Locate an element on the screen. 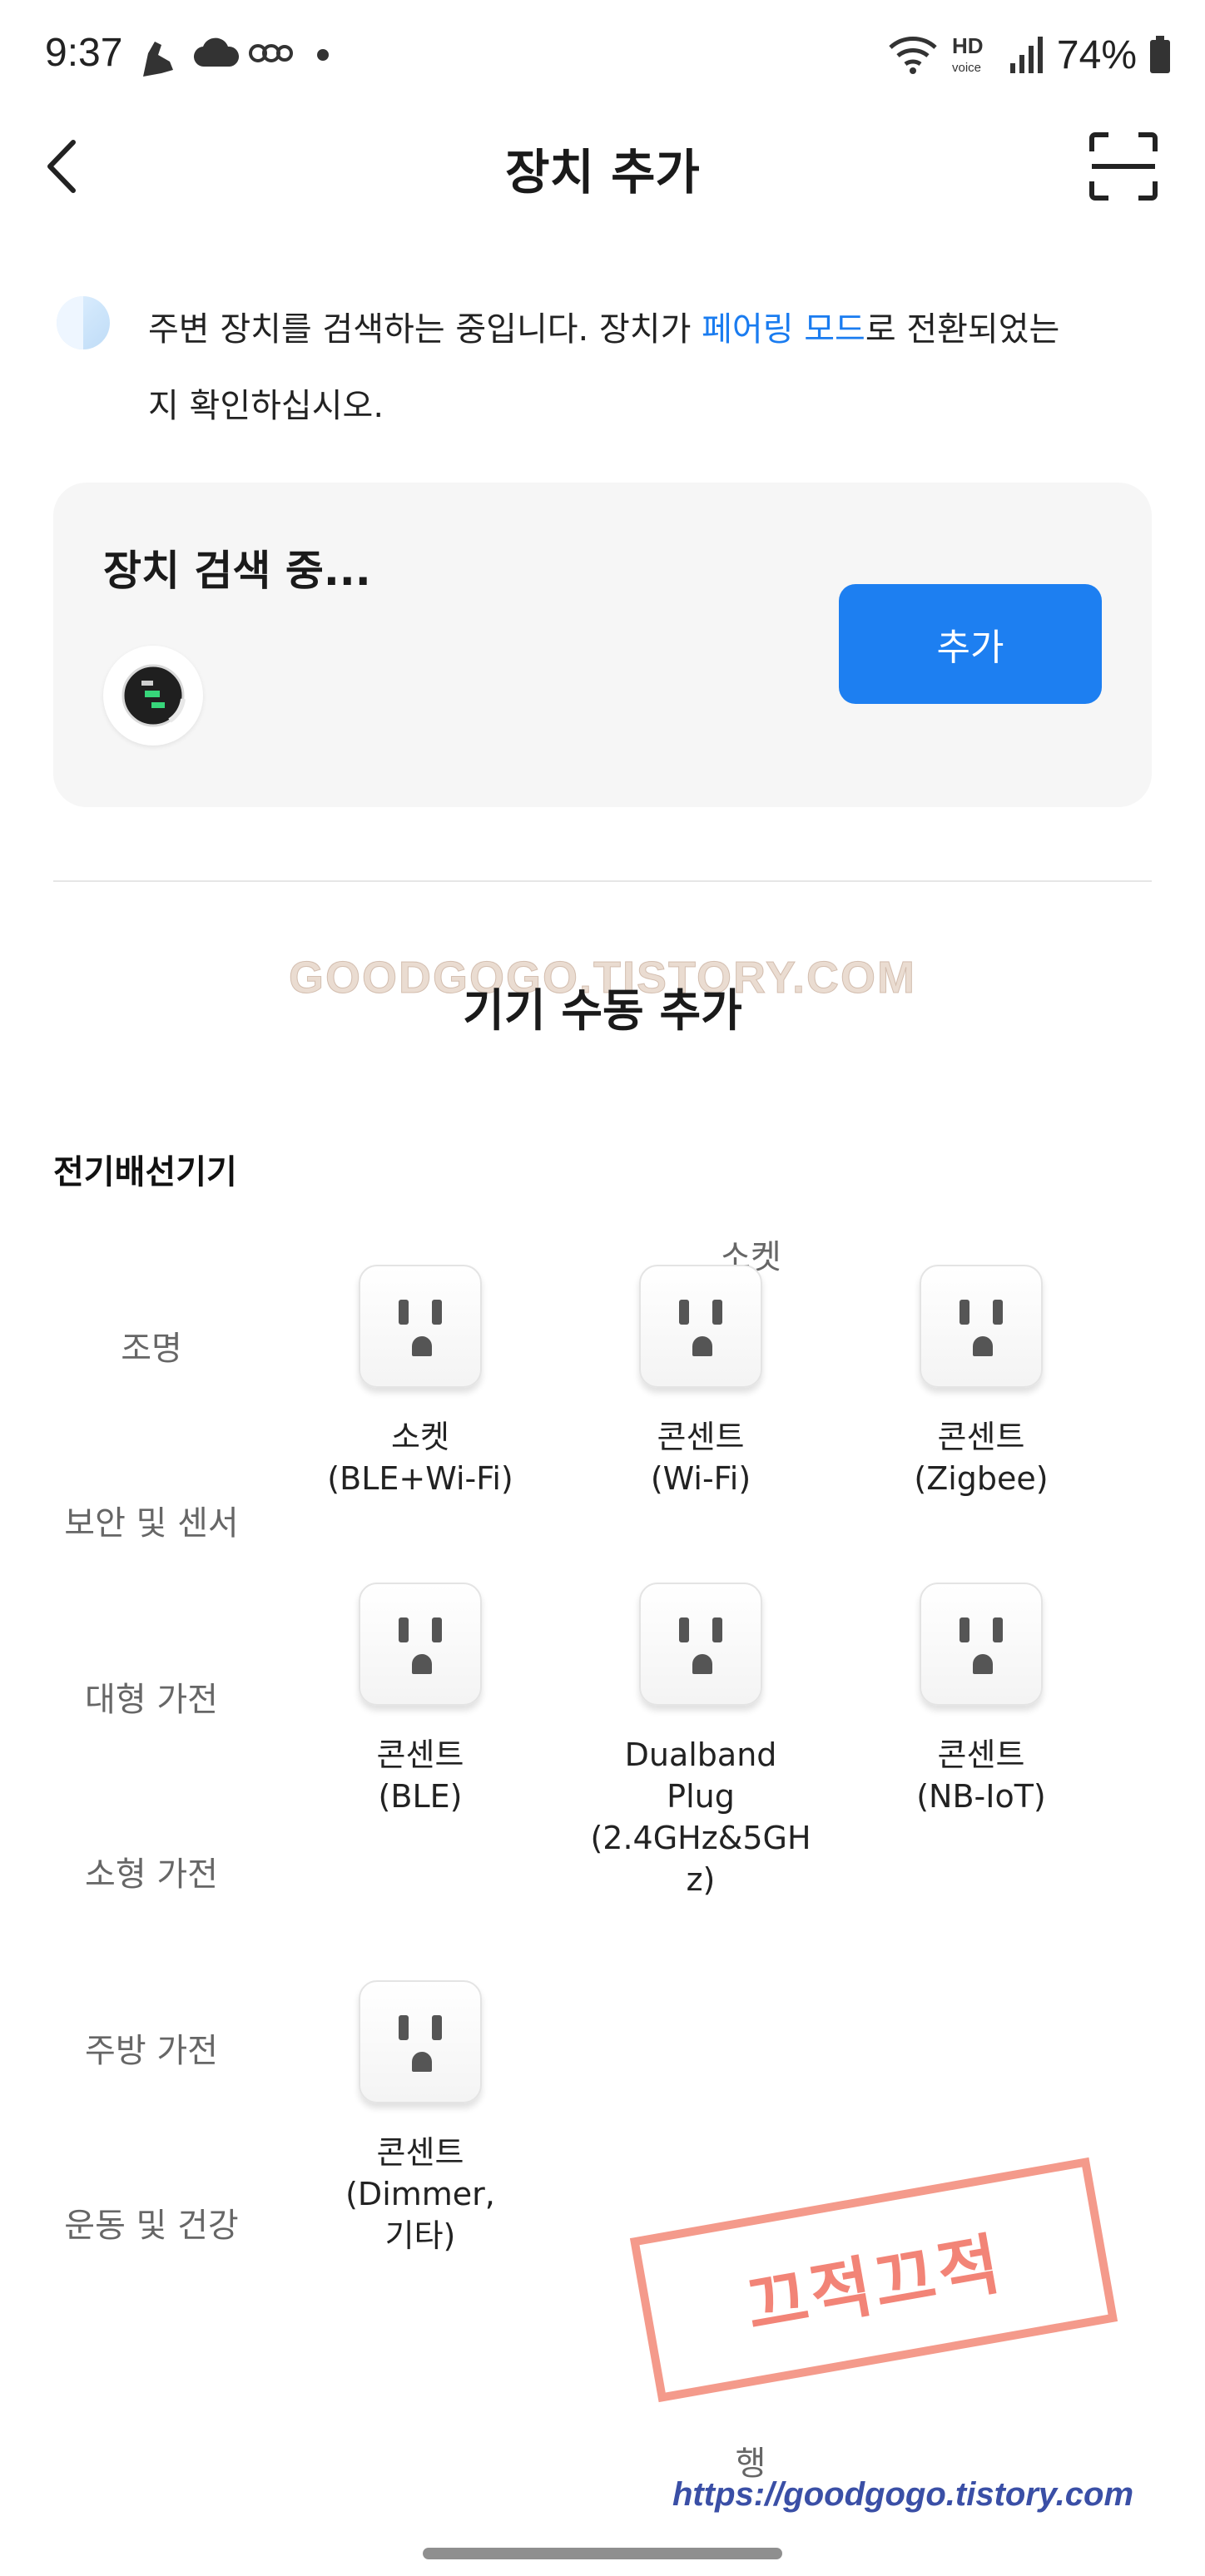 The height and width of the screenshot is (2576, 1205). signal-icon is located at coordinates (1026, 55).